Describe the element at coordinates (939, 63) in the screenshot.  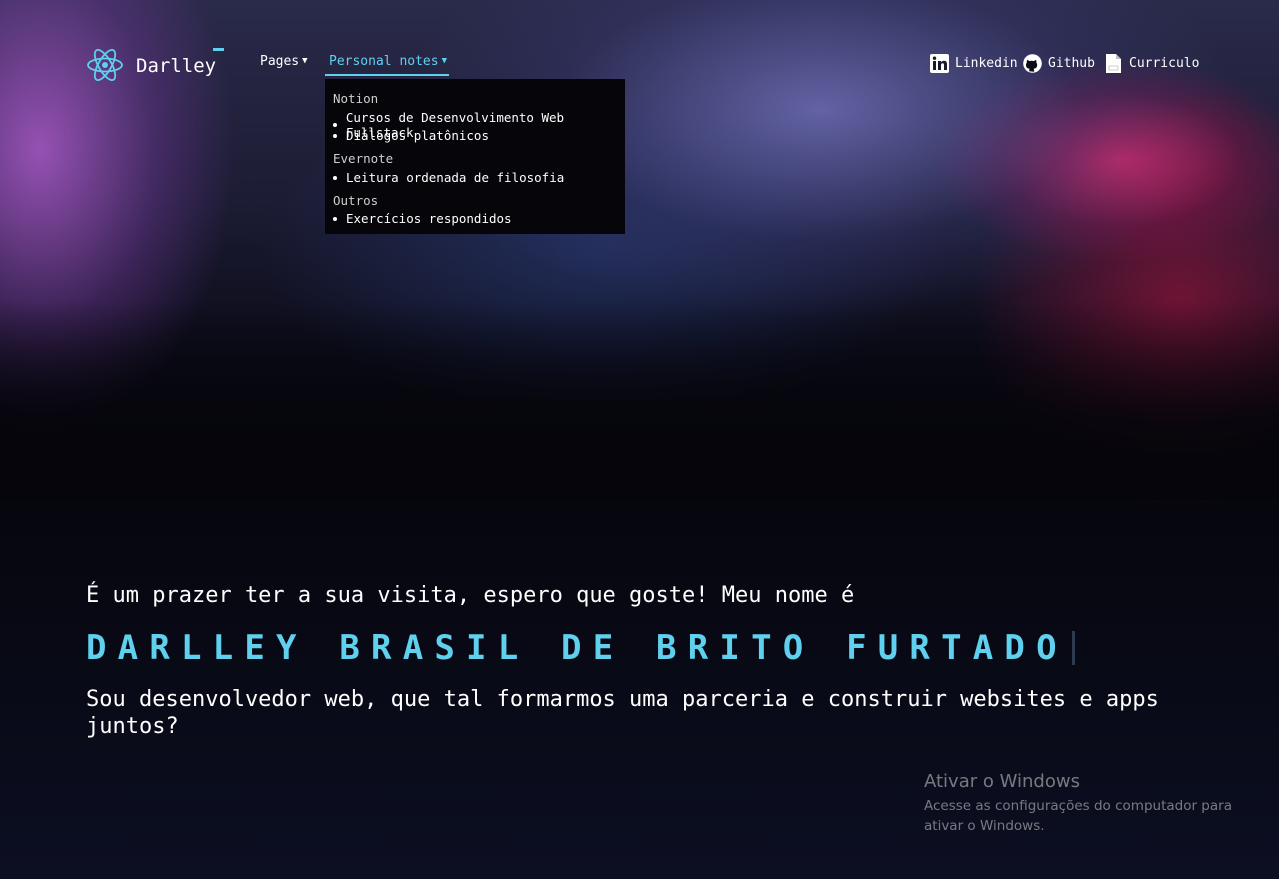
I see `linkedin-icon` at that location.